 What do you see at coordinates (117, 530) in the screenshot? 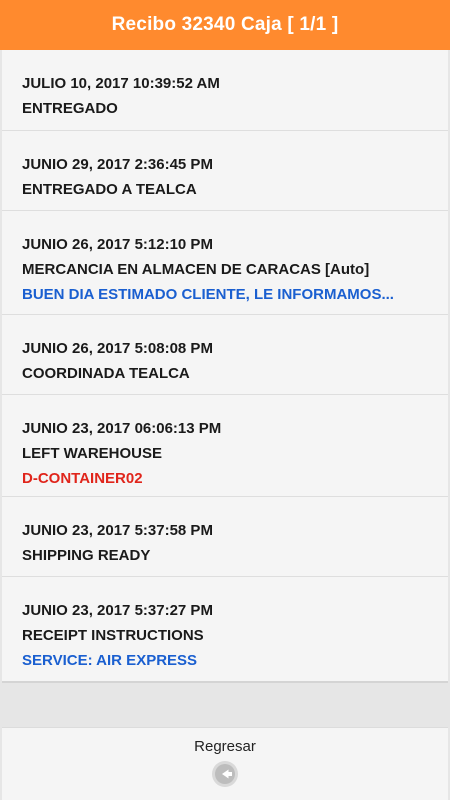
I see `entry-date: JUNIO 23, 2017 5:37:58 PM` at bounding box center [117, 530].